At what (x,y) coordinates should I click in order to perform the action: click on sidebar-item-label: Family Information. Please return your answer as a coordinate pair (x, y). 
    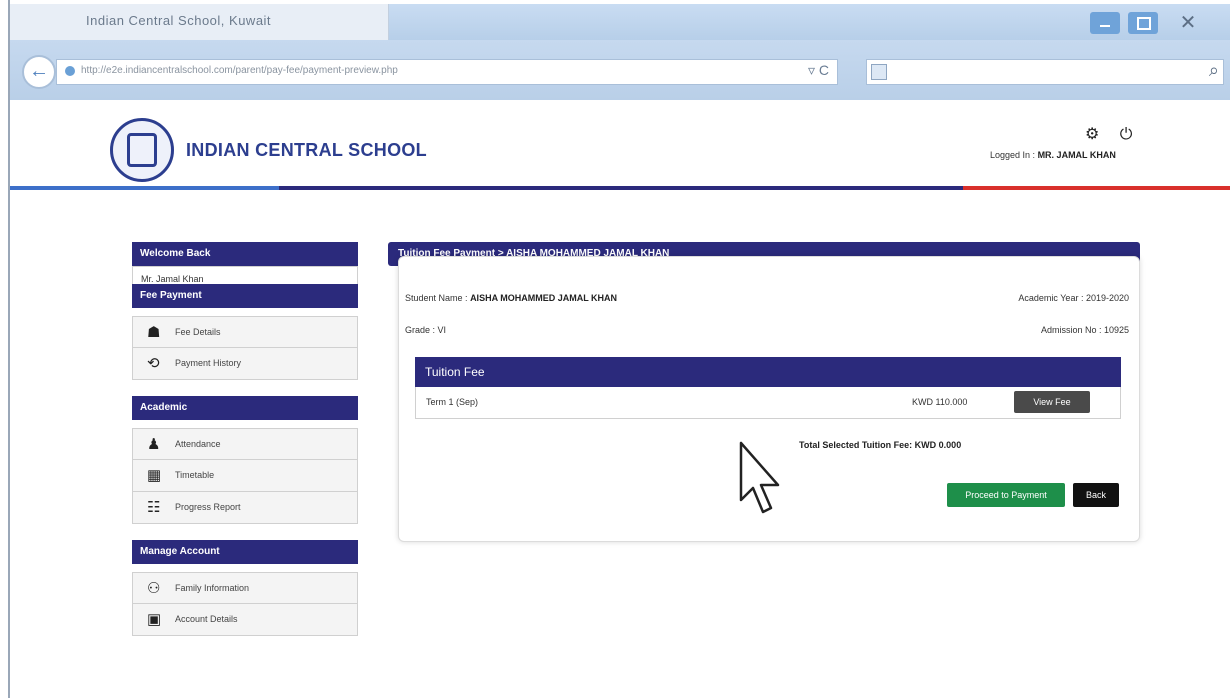
    Looking at the image, I should click on (212, 588).